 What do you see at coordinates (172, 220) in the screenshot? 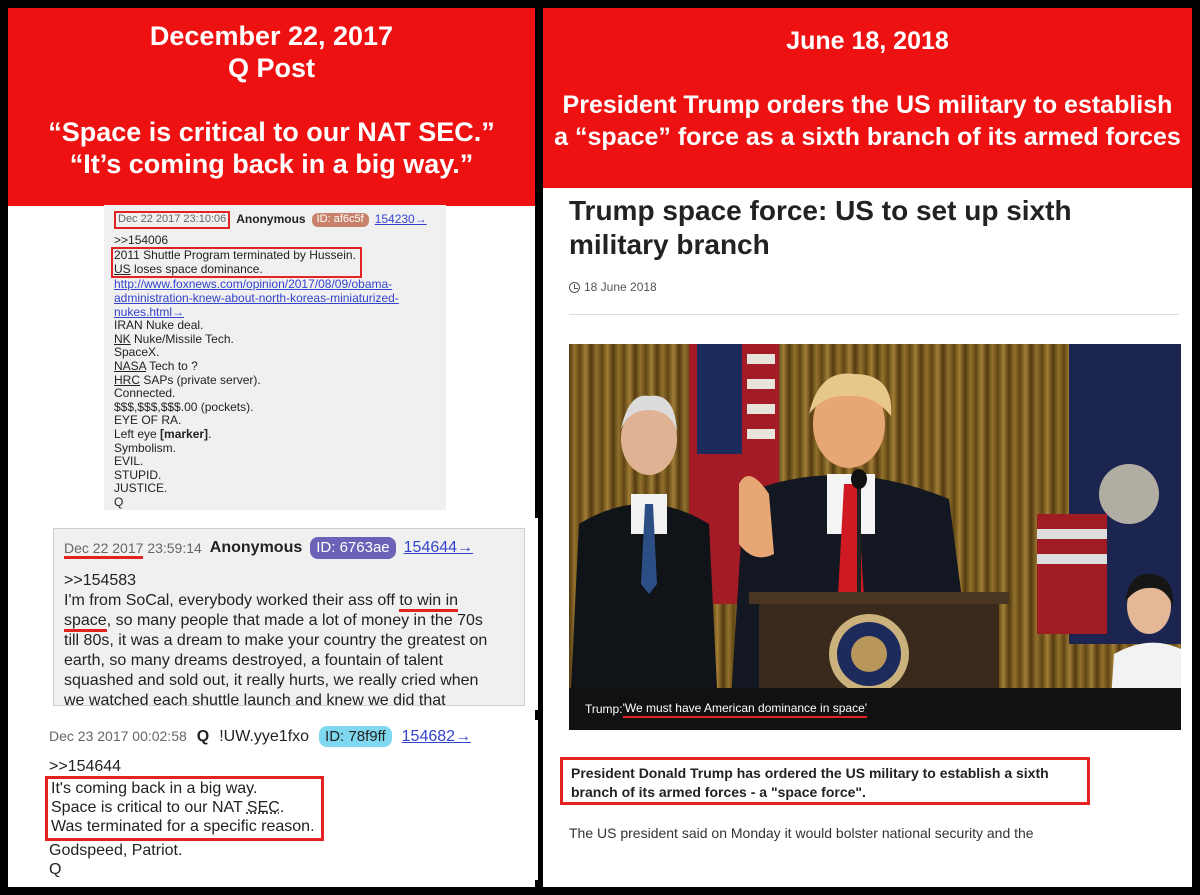
I see `post-date: Dec 22 2017 23:10:06` at bounding box center [172, 220].